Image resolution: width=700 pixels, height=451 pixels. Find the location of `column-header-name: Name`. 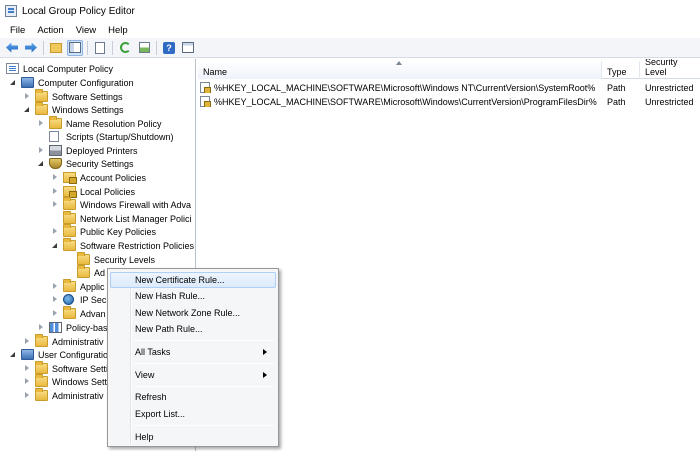

column-header-name: Name is located at coordinates (400, 70).